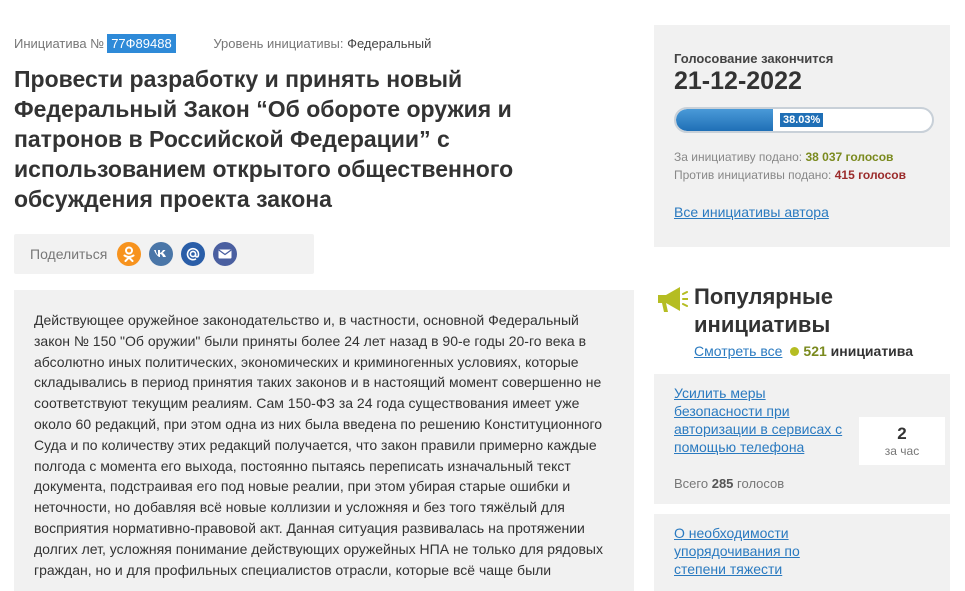  I want to click on votes-against: Против инициативы подано: 415 голосов, so click(790, 175).